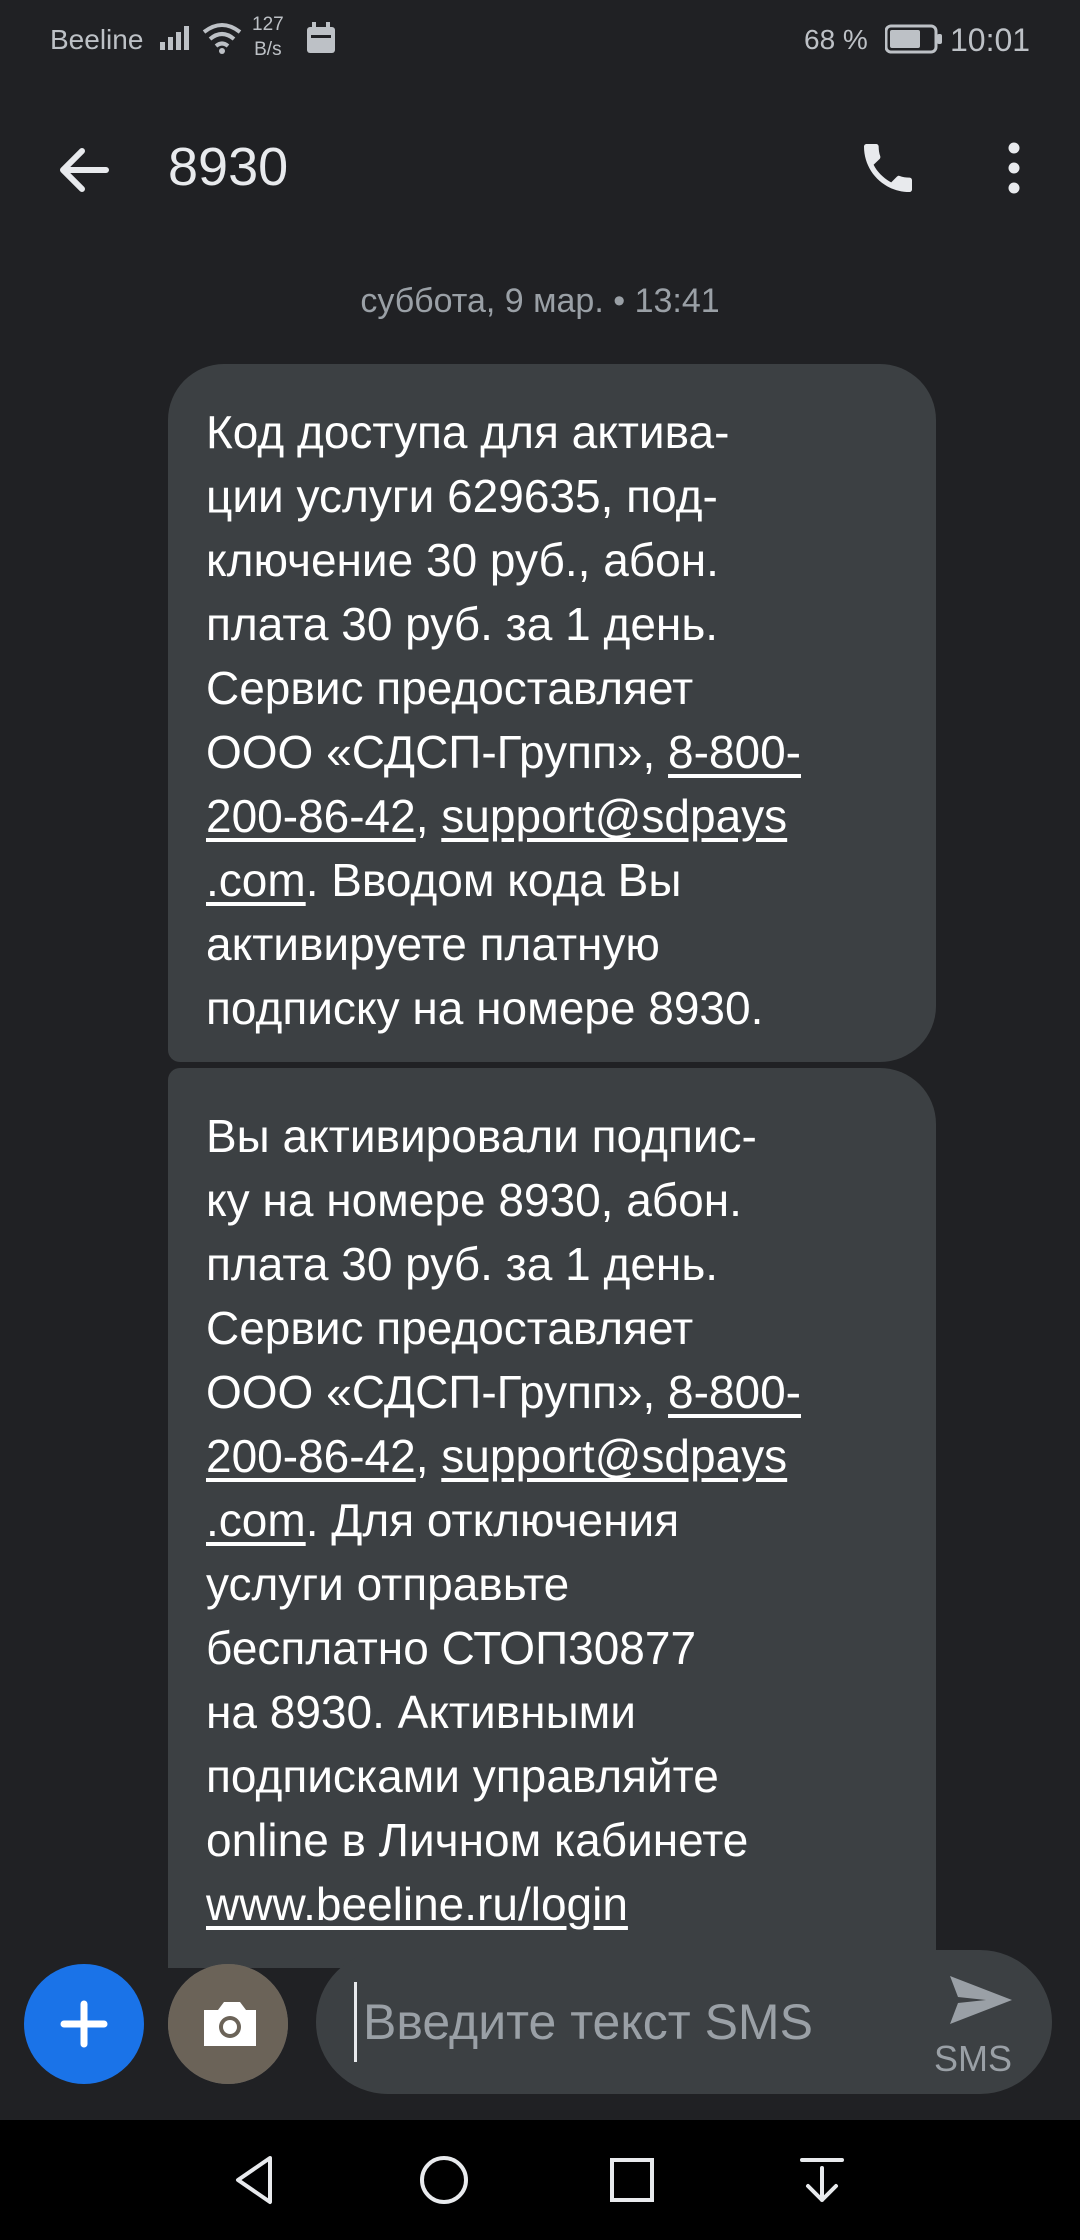  I want to click on network-speed: 127 B/s, so click(268, 37).